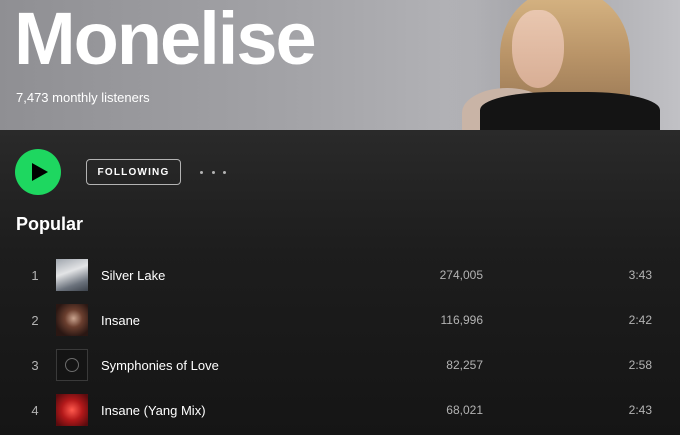 This screenshot has height=435, width=680. Describe the element at coordinates (461, 275) in the screenshot. I see `track-play-count: 274,005` at that location.